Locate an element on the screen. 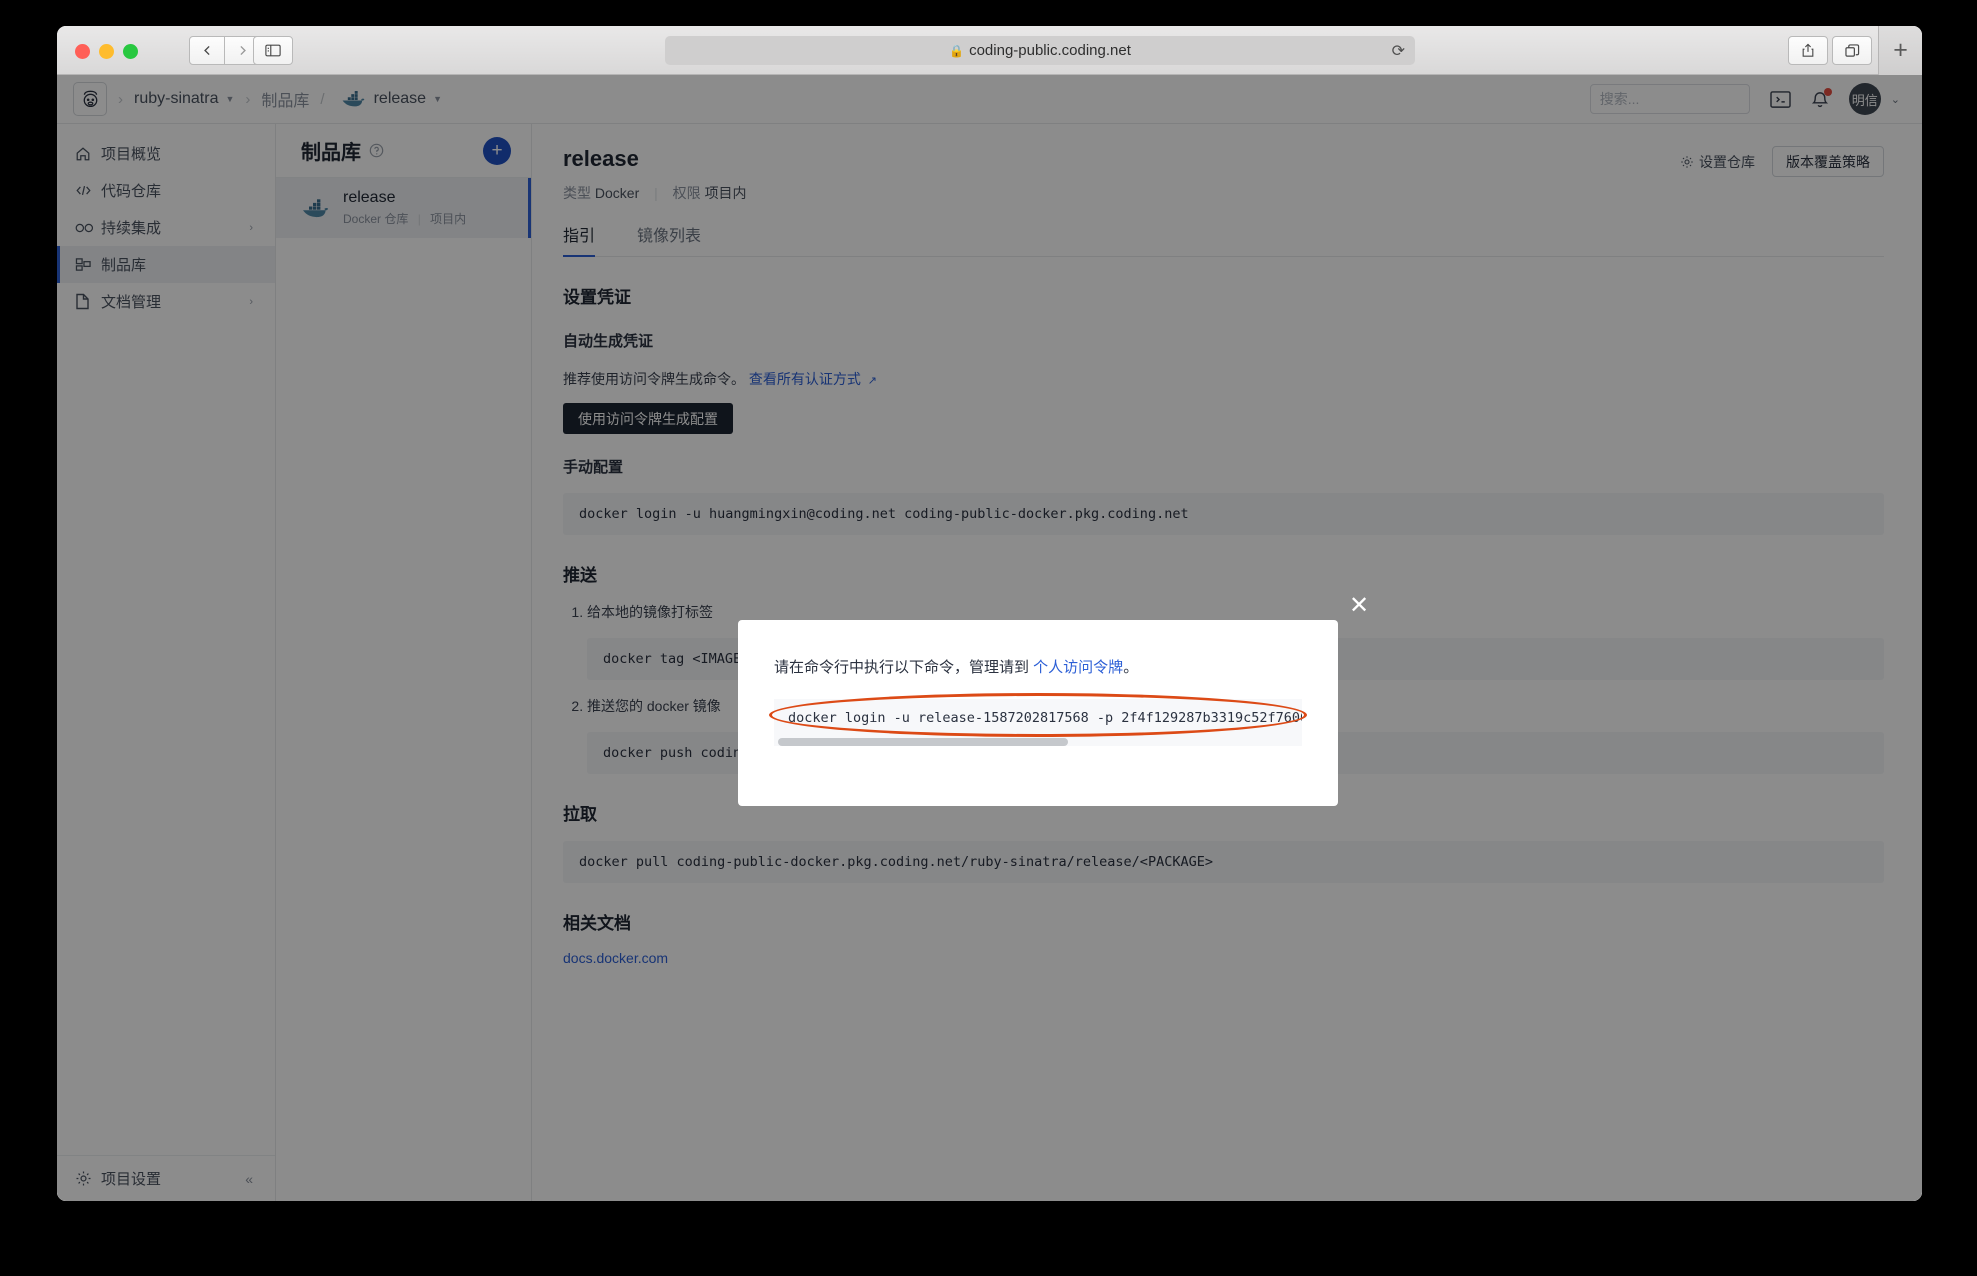 The width and height of the screenshot is (1977, 1276). maximize-window-button is located at coordinates (130, 51).